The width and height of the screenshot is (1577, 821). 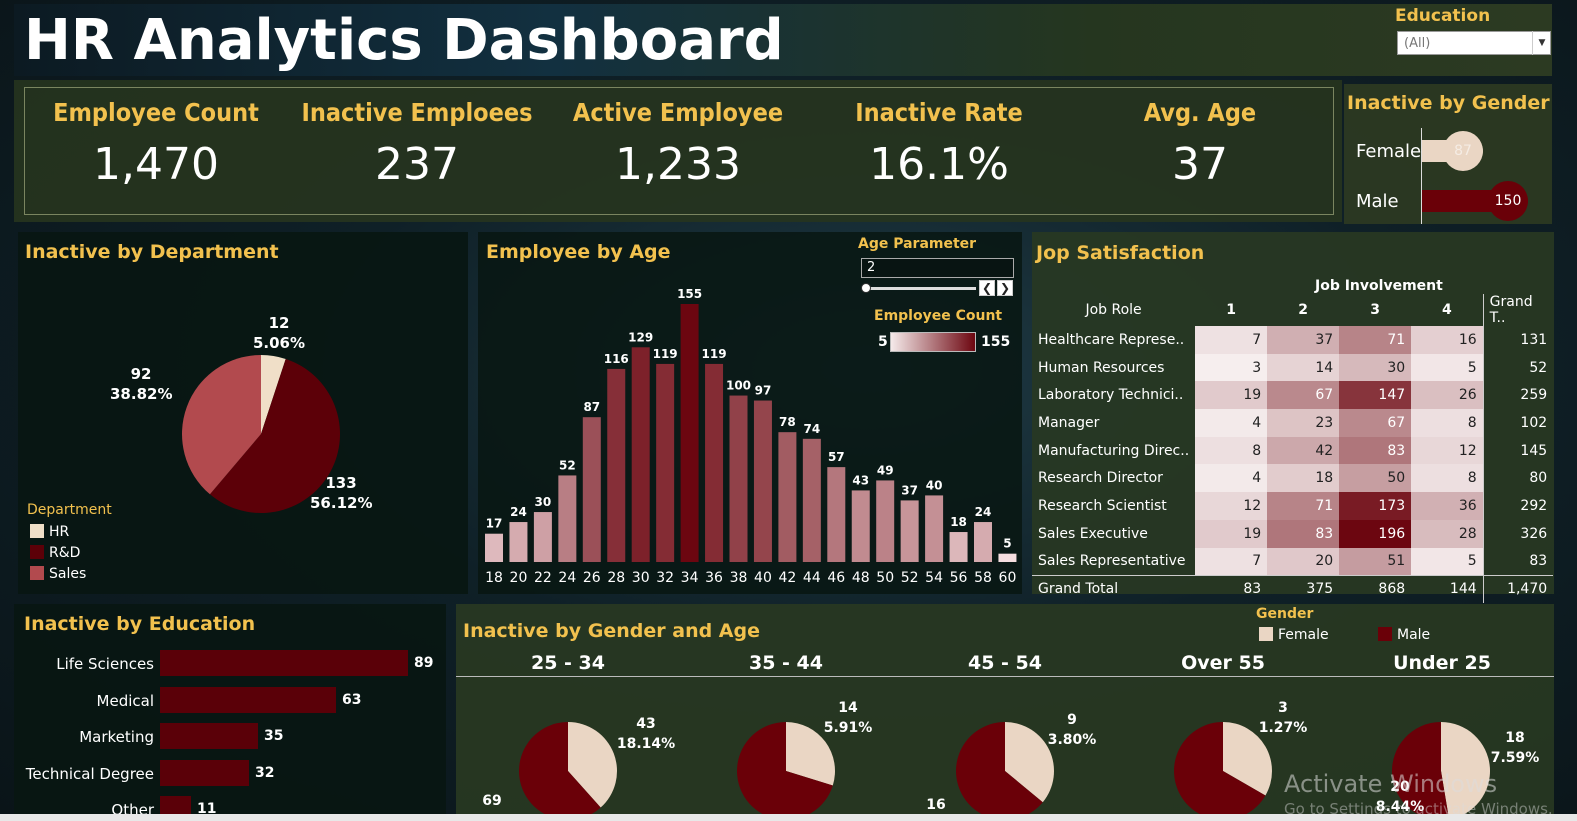 What do you see at coordinates (69, 510) in the screenshot?
I see `legend-title: Department` at bounding box center [69, 510].